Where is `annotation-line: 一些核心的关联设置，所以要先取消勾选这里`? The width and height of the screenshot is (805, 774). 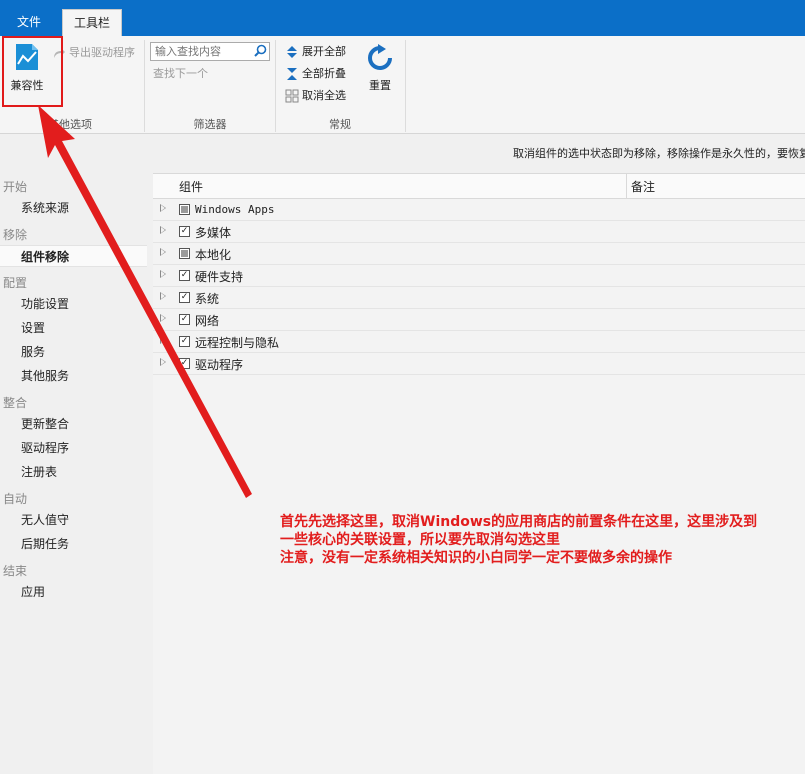
annotation-line: 一些核心的关联设置，所以要先取消勾选这里 is located at coordinates (420, 540).